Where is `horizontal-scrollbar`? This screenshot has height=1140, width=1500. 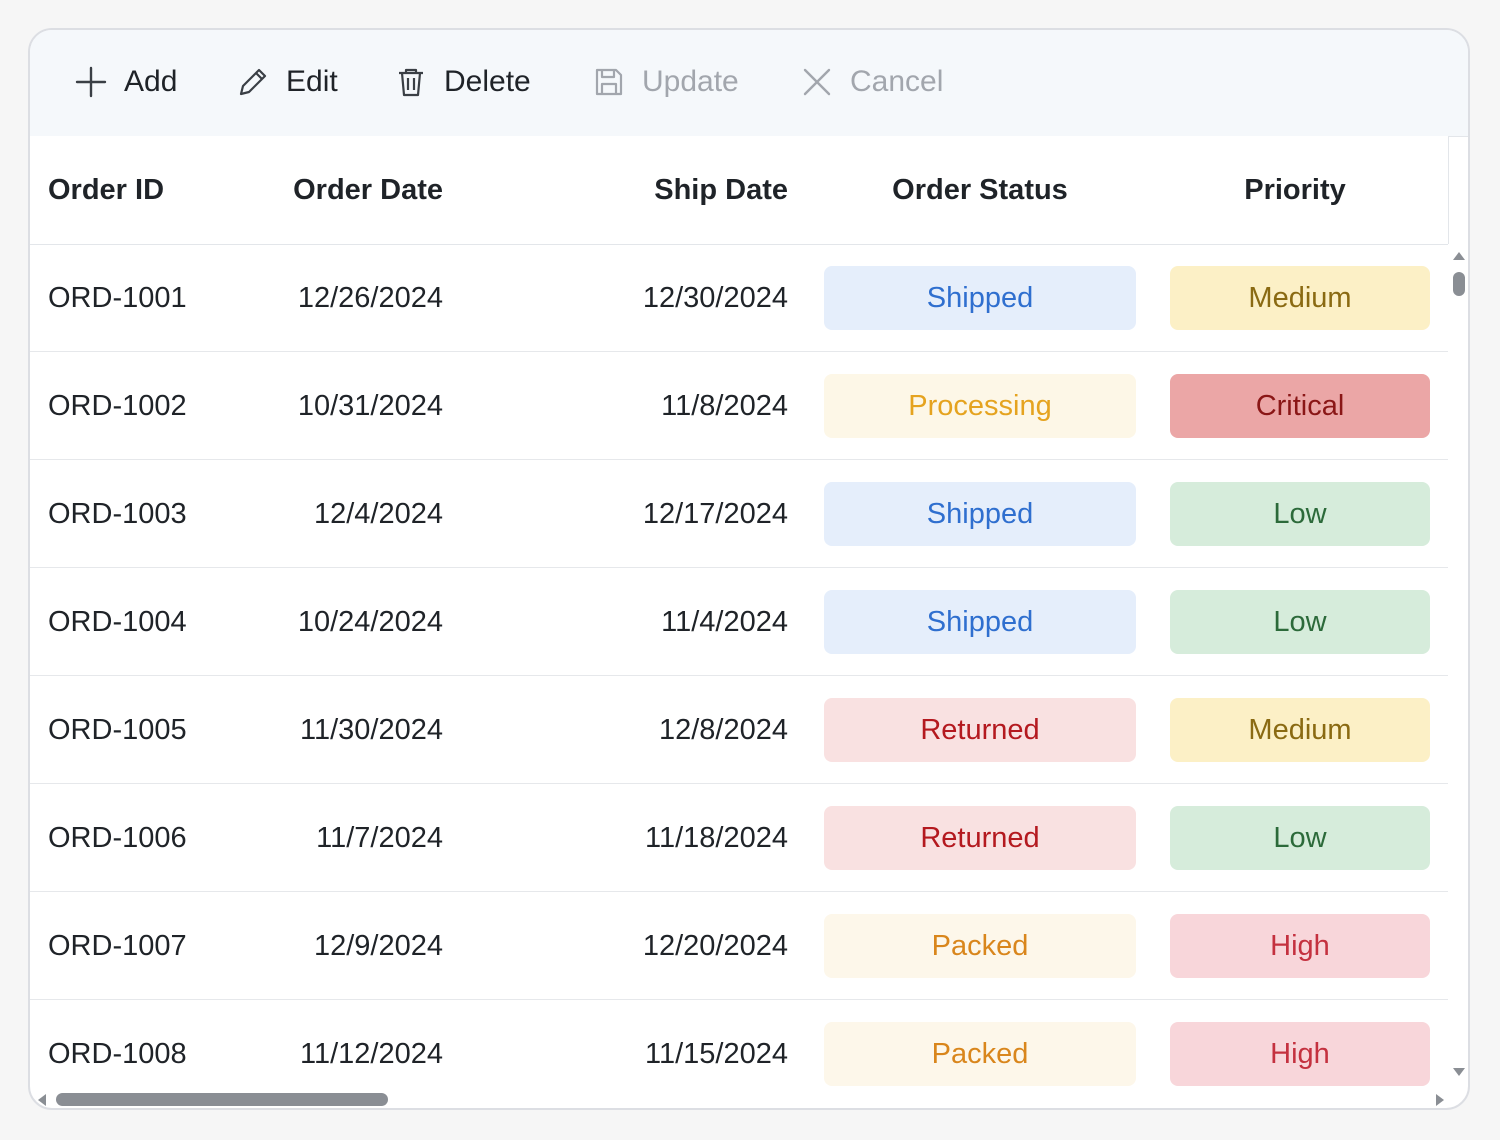
horizontal-scrollbar is located at coordinates (739, 1099).